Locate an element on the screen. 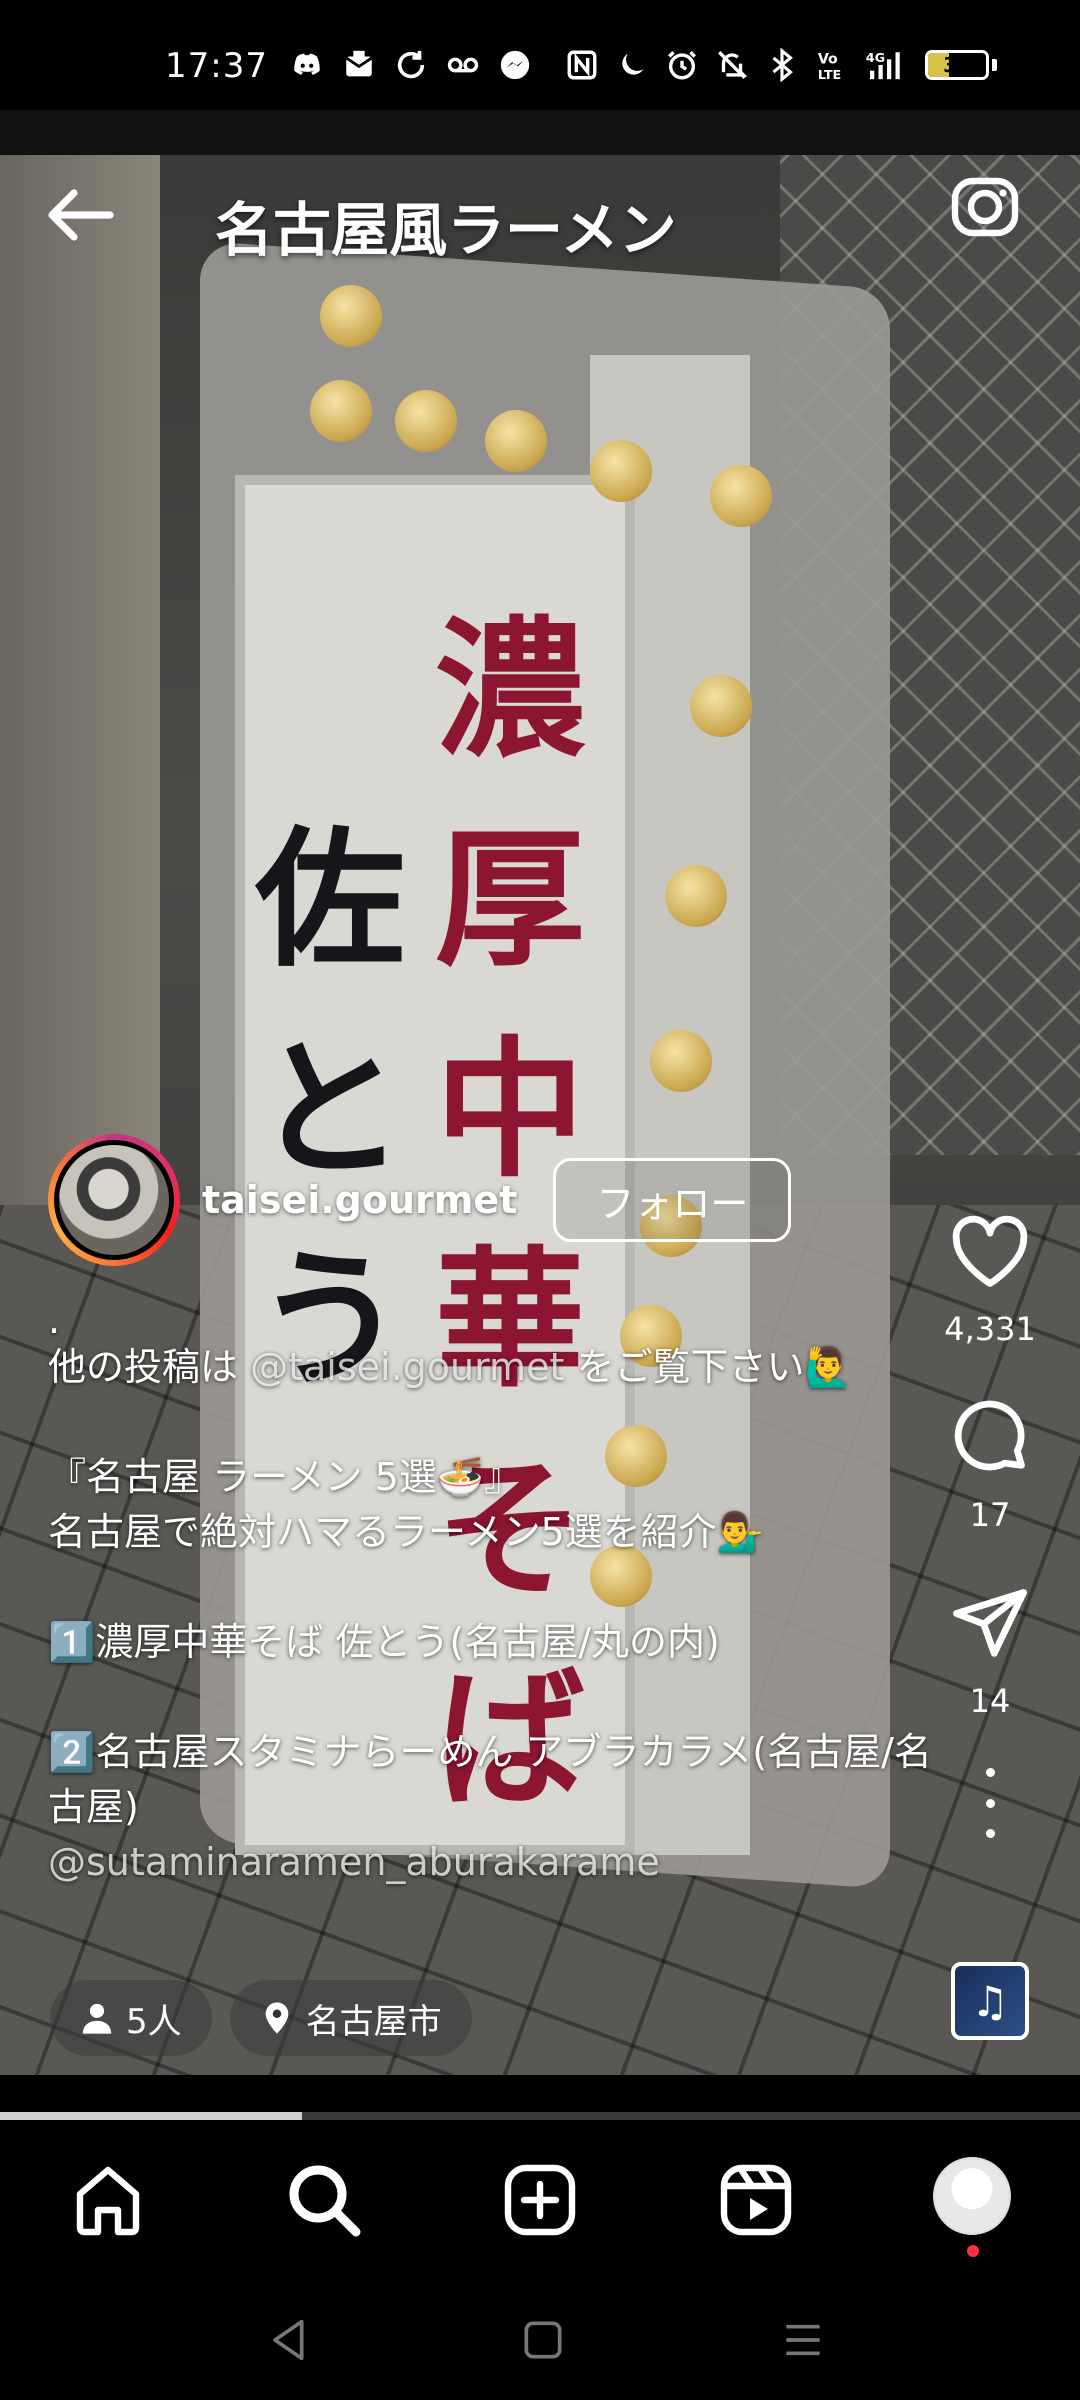  tagged-people-count: 5人 is located at coordinates (154, 2021).